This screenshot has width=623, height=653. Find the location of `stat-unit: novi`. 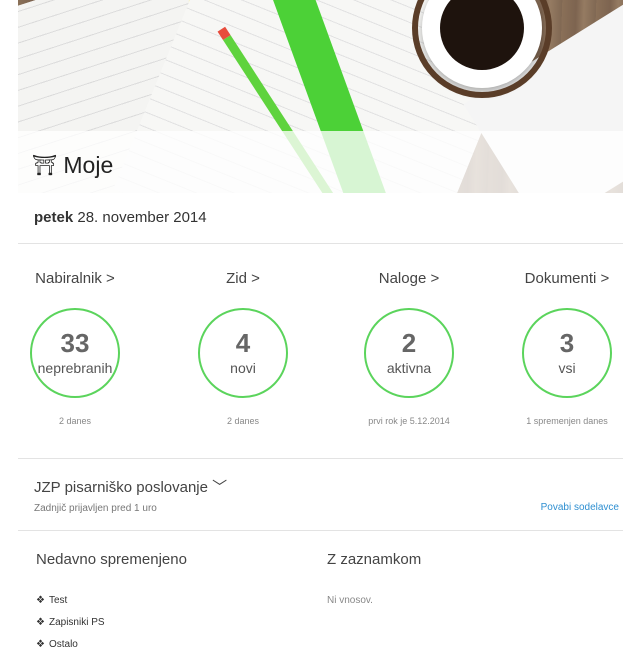

stat-unit: novi is located at coordinates (243, 368).